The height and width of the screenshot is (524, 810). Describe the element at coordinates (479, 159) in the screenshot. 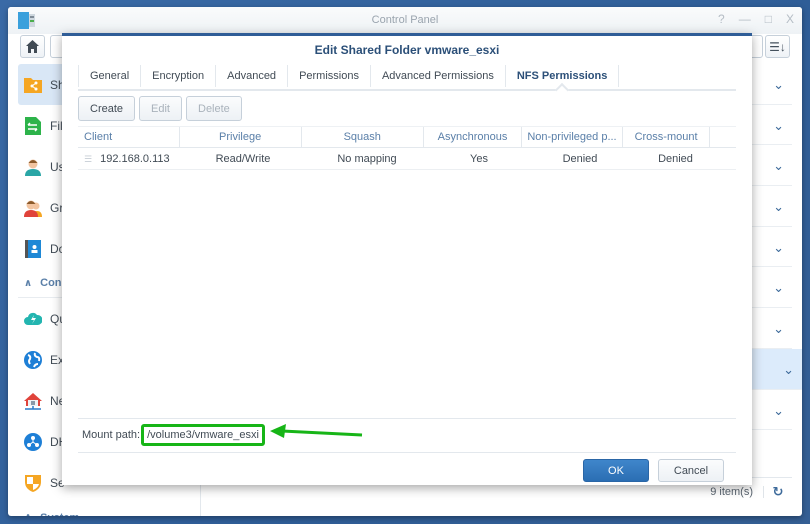

I see `cell-asynchronous: Yes` at that location.